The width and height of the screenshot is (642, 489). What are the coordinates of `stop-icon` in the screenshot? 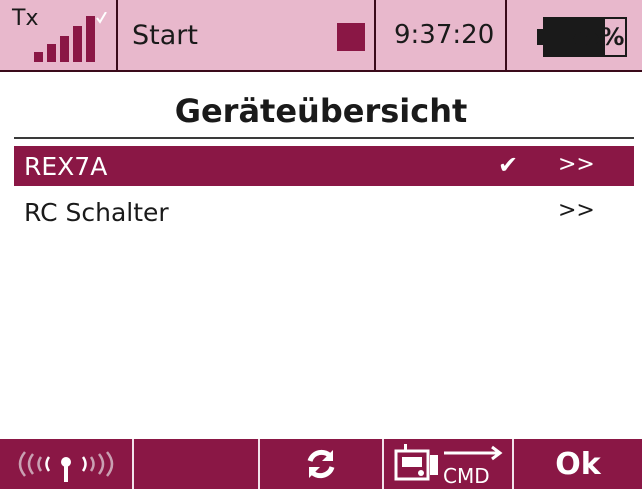 It's located at (351, 37).